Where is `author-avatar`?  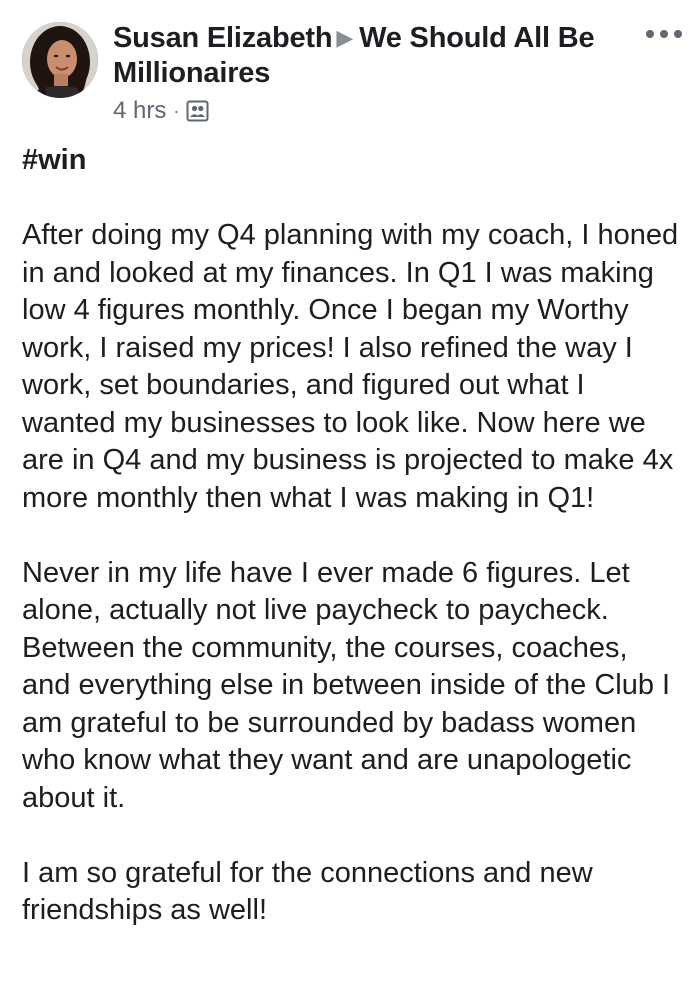 author-avatar is located at coordinates (60, 60).